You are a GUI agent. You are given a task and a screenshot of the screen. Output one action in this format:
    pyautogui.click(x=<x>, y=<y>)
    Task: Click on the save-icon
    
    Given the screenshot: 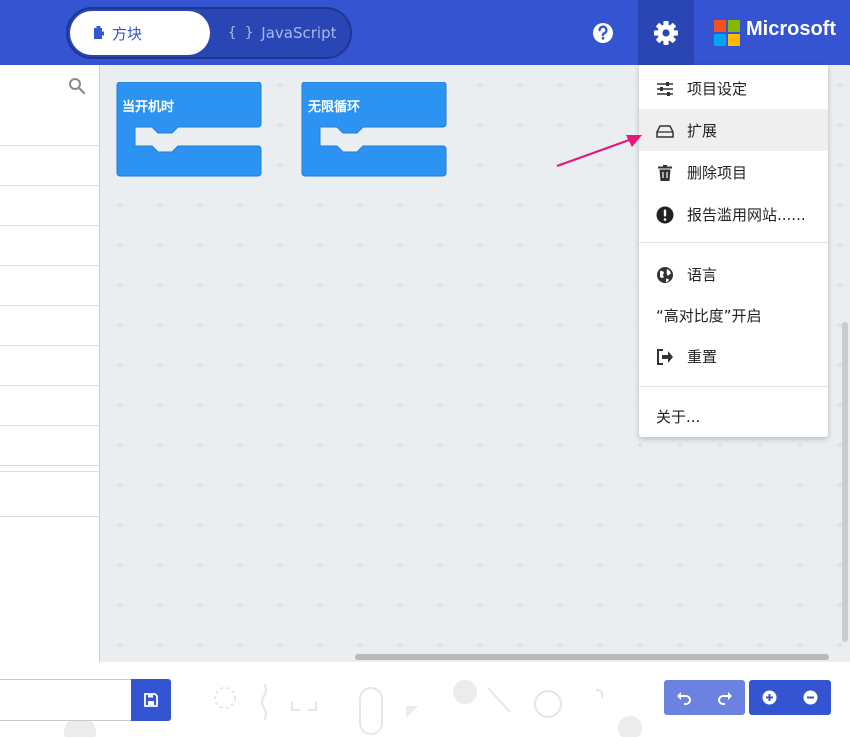 What is the action you would take?
    pyautogui.click(x=151, y=700)
    